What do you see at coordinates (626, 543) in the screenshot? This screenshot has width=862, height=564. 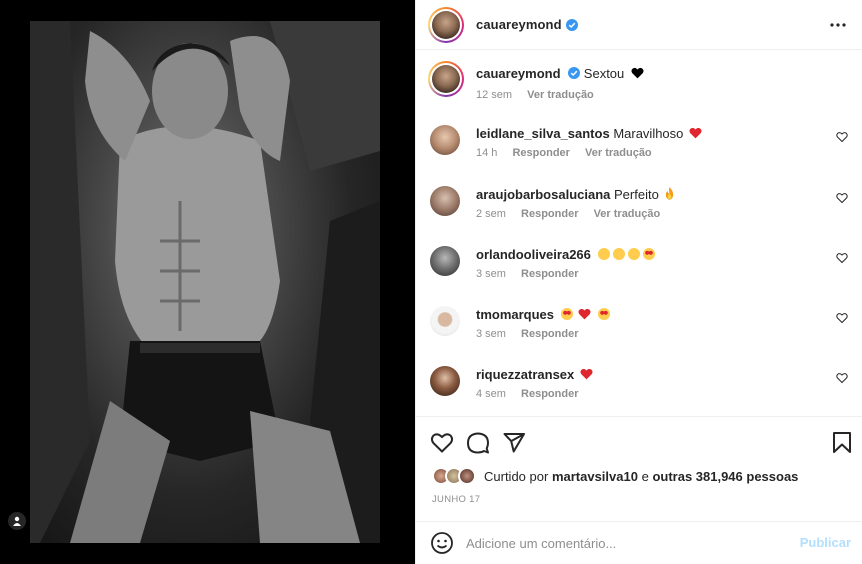 I see `comment-input` at bounding box center [626, 543].